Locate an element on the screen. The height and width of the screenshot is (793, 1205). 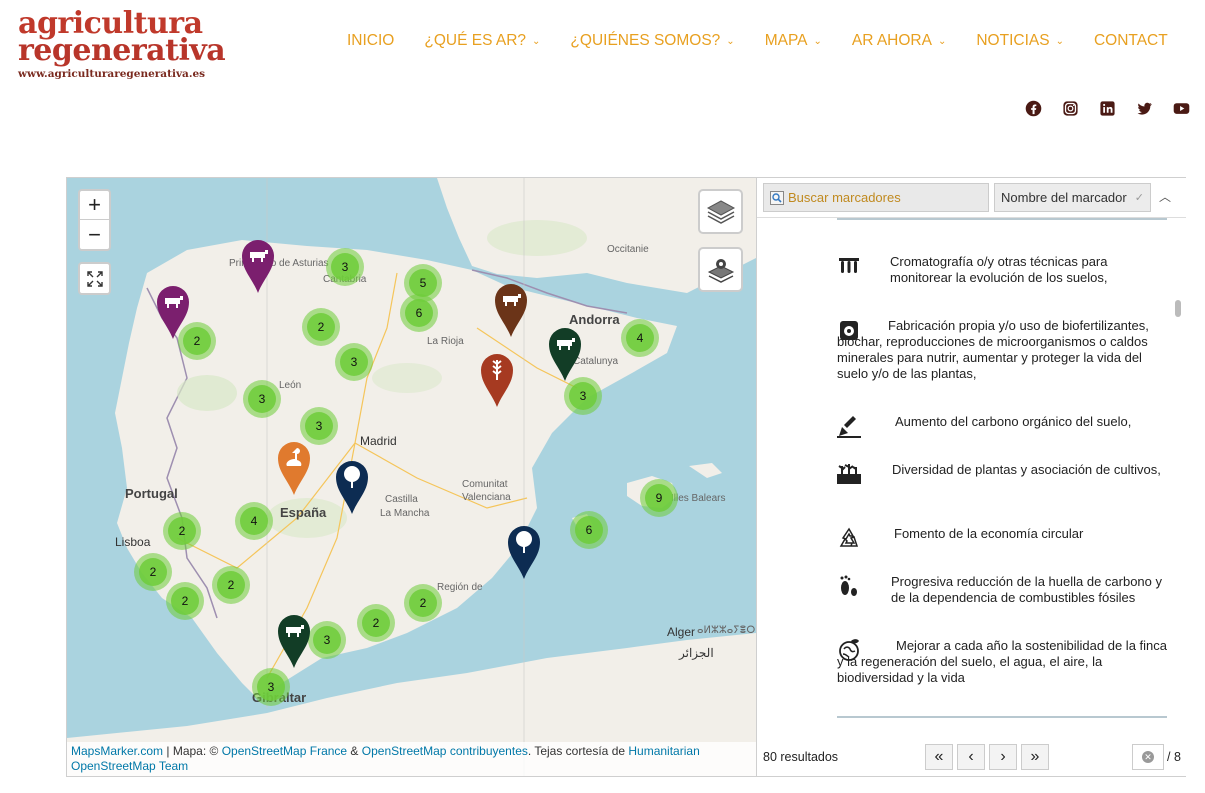
nav-mapa: MAPA ⌄ is located at coordinates (793, 41).